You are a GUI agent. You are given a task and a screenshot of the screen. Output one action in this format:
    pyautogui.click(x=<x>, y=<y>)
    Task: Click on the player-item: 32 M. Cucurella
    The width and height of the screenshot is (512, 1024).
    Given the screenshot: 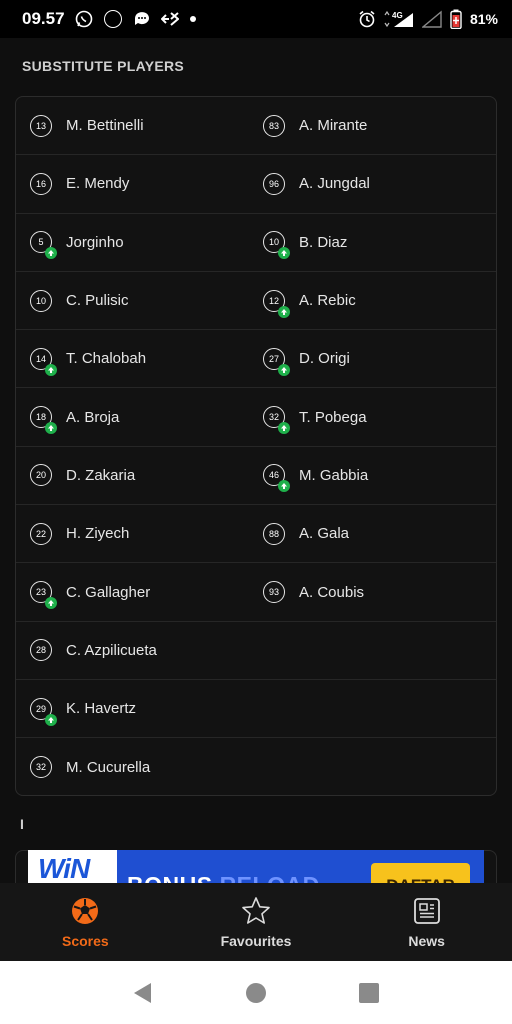 What is the action you would take?
    pyautogui.click(x=132, y=767)
    